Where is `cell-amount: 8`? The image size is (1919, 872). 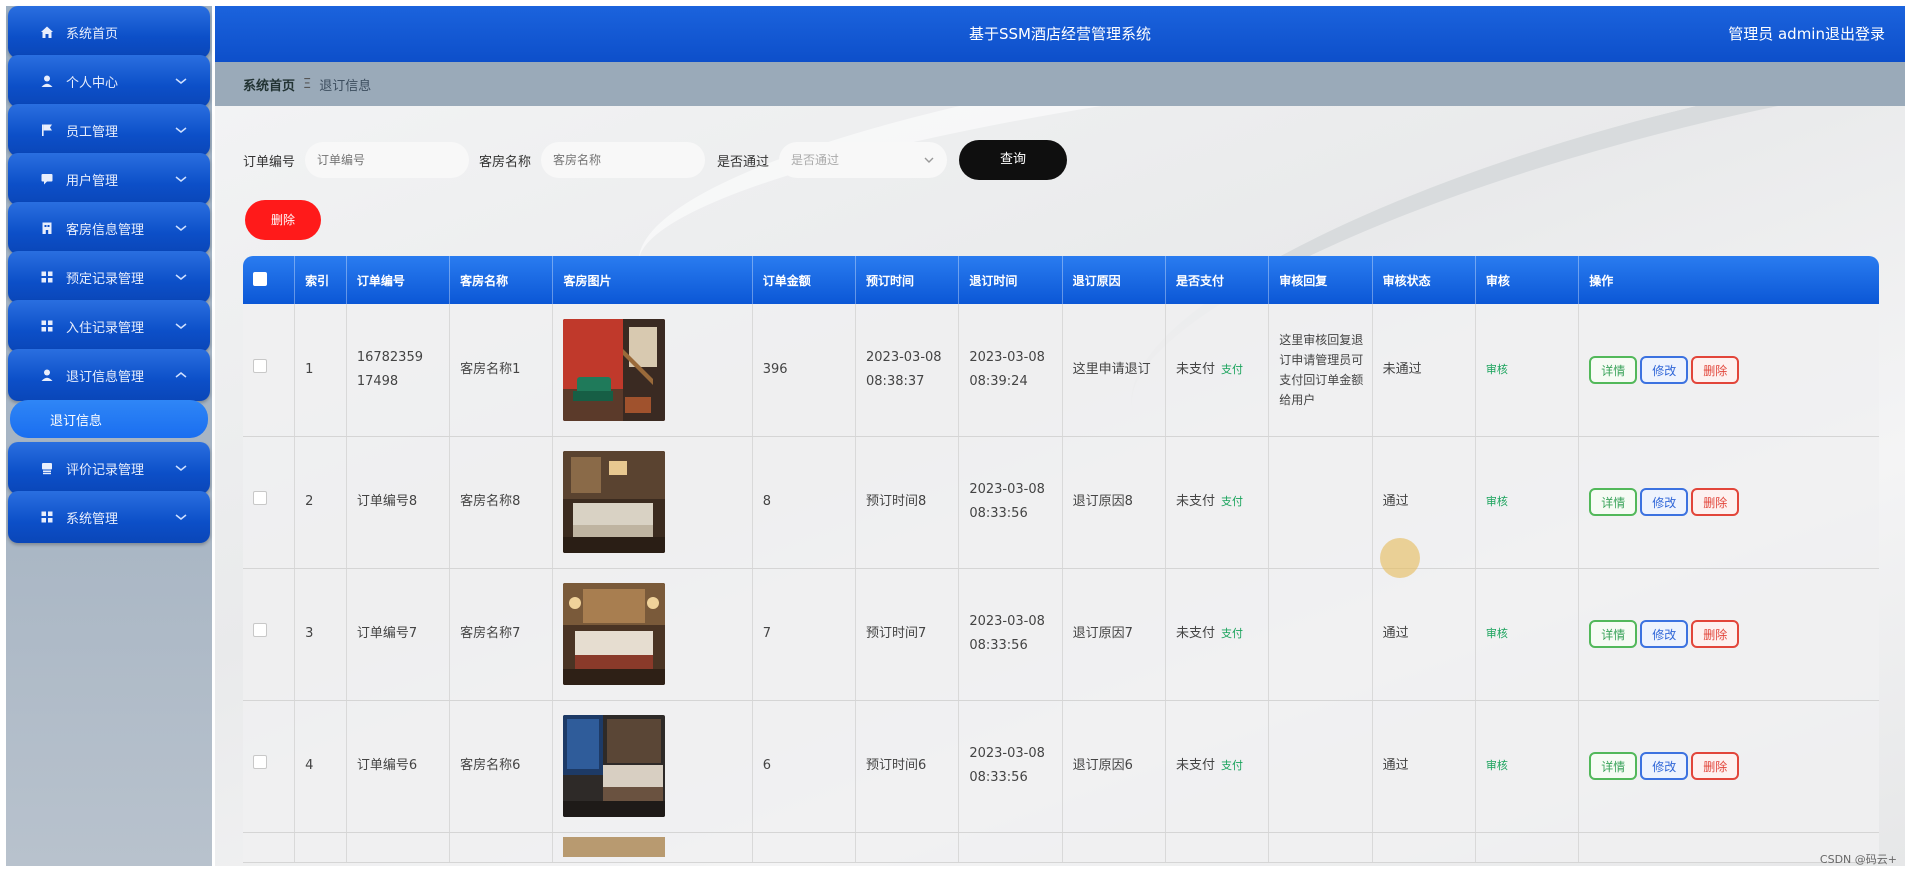
cell-amount: 8 is located at coordinates (804, 502).